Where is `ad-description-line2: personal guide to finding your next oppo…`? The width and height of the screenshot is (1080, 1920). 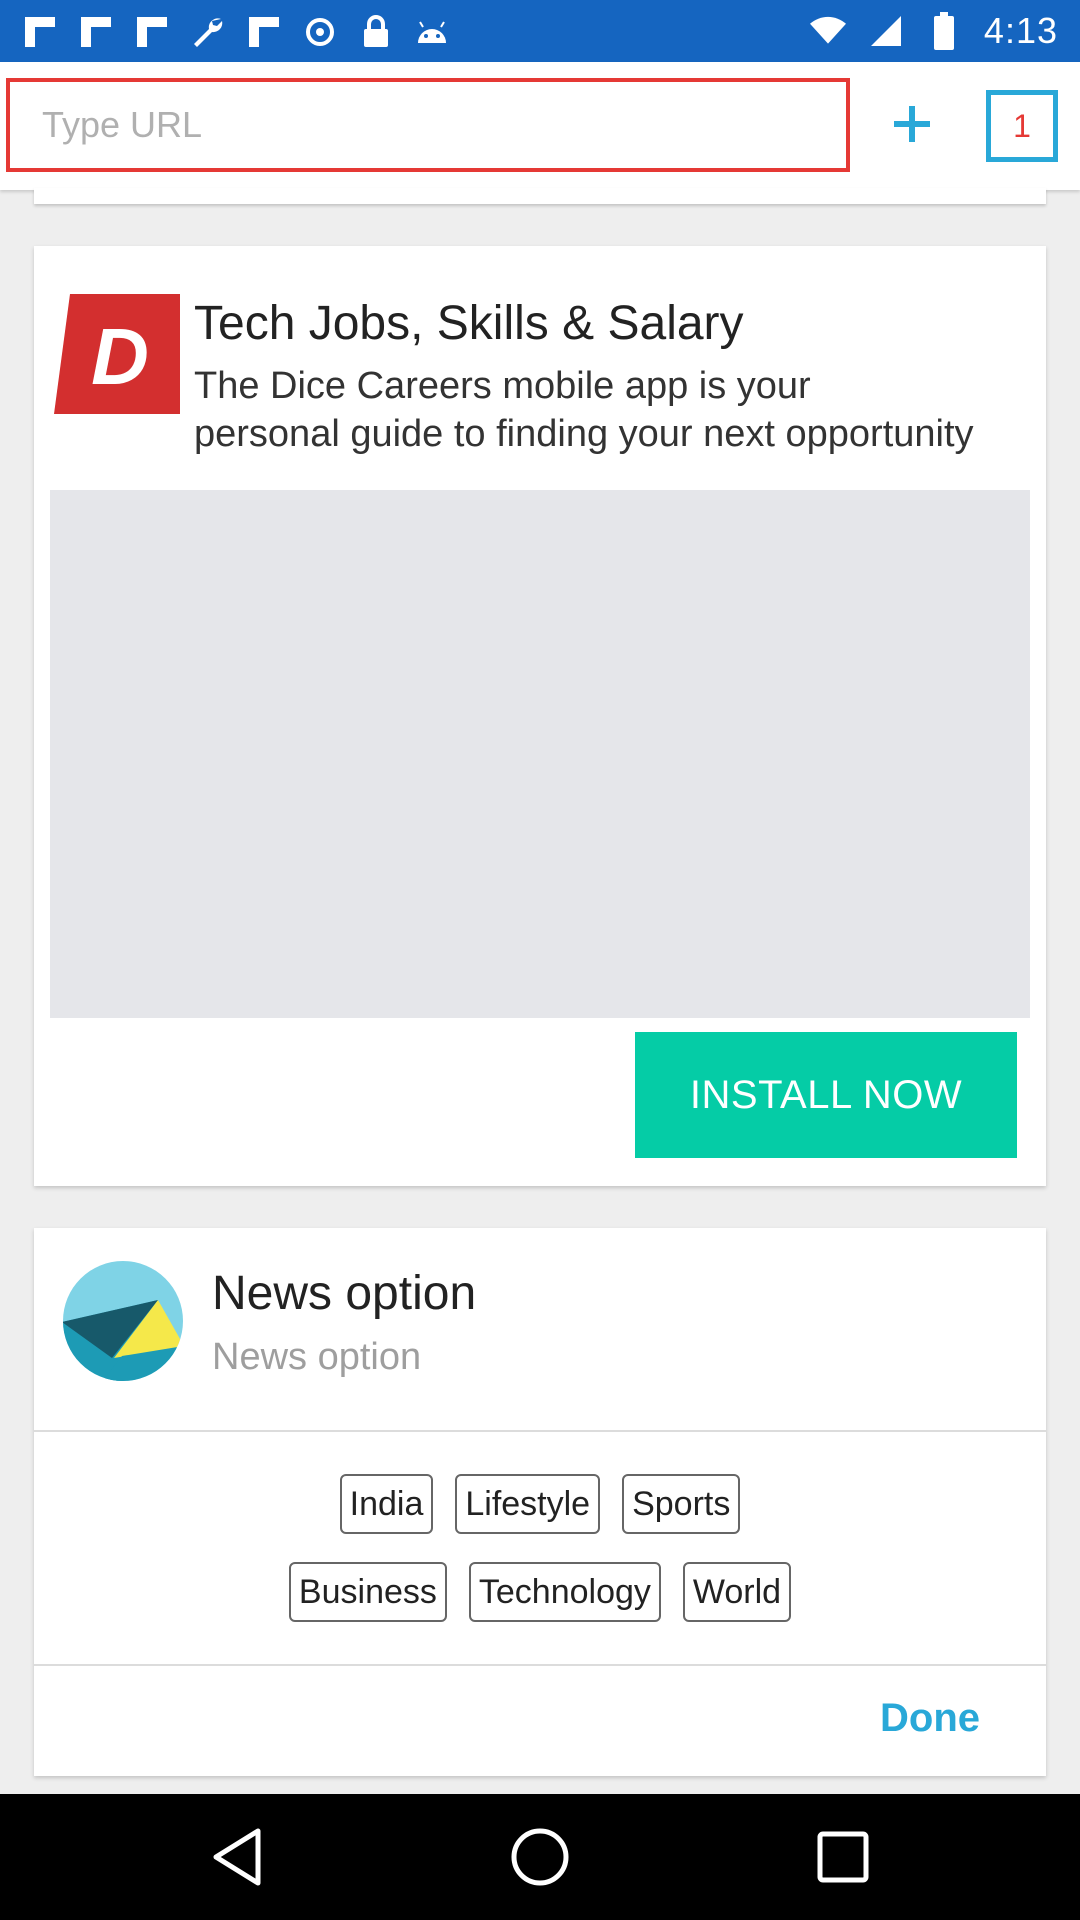 ad-description-line2: personal guide to finding your next oppo… is located at coordinates (584, 434).